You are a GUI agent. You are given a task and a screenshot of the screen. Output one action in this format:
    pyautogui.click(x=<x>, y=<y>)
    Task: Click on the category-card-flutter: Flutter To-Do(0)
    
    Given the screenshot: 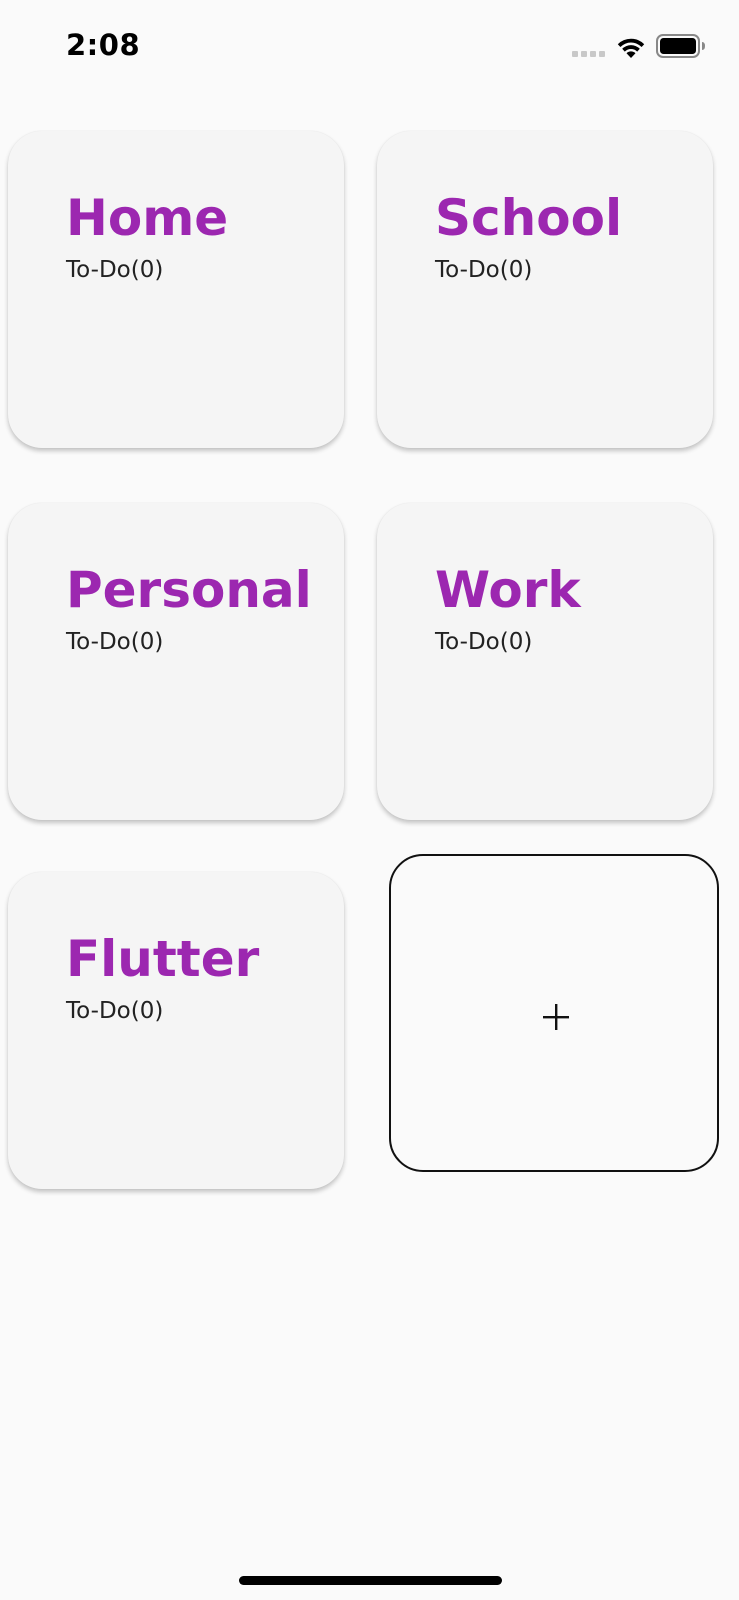 What is the action you would take?
    pyautogui.click(x=176, y=1030)
    